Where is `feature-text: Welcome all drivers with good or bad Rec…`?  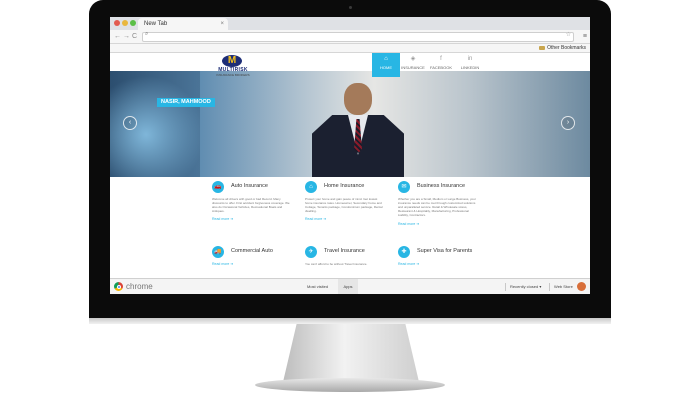
feature-text: Welcome all drivers with good or bad Rec… is located at coordinates (251, 205).